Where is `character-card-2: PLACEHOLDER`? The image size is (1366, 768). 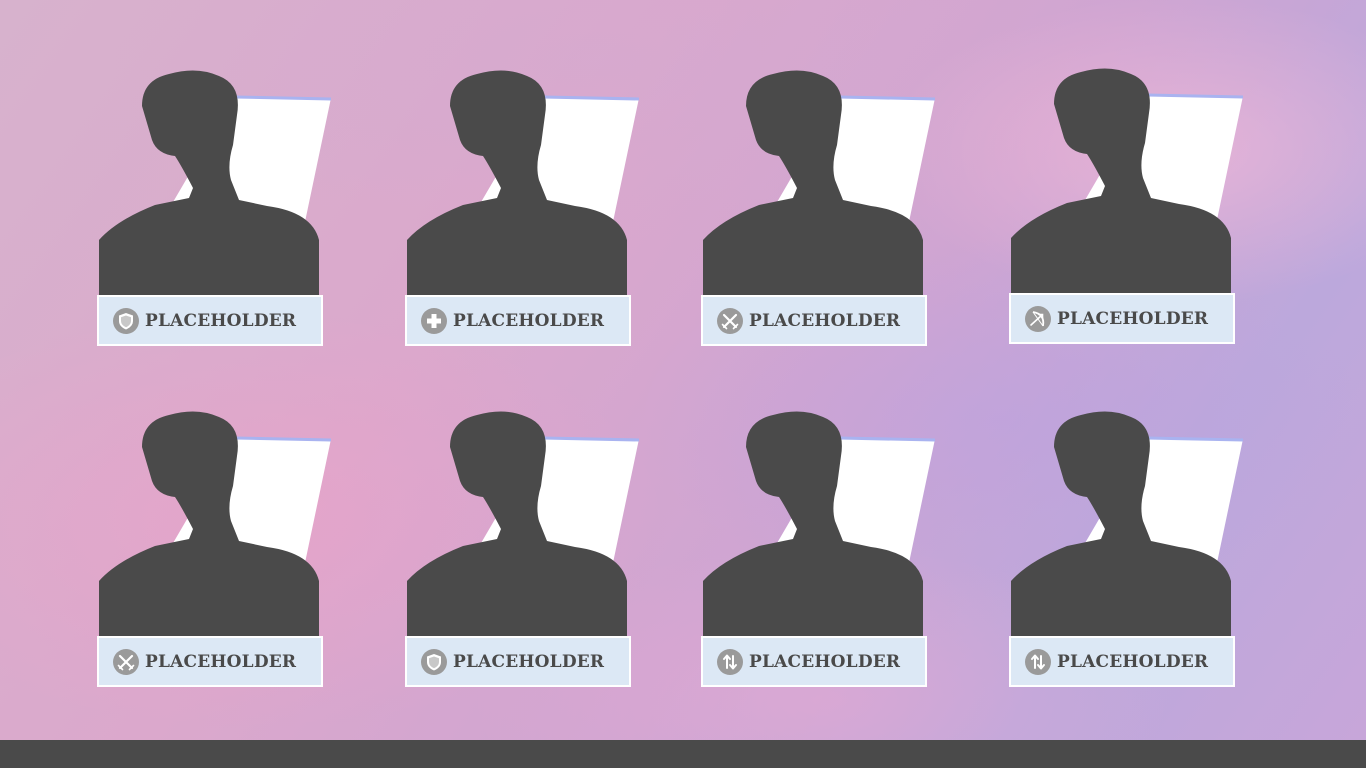
character-card-2: PLACEHOLDER is located at coordinates (525, 215).